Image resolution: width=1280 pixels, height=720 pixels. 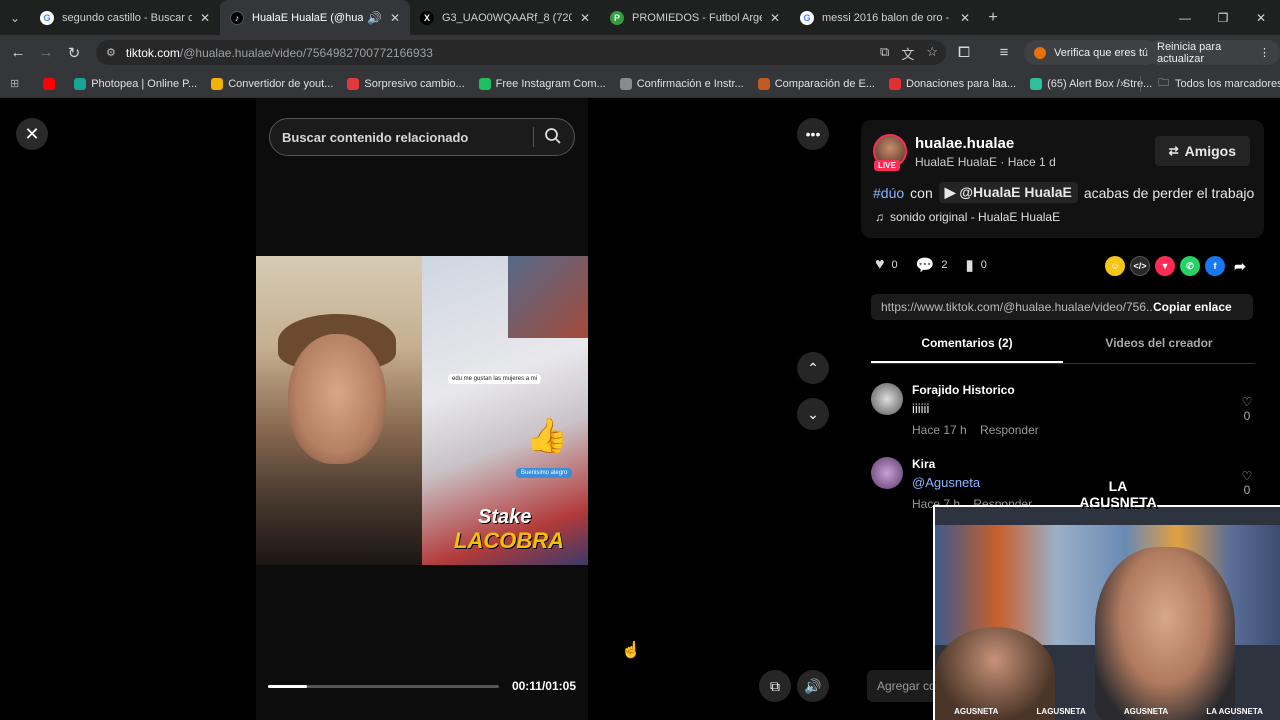 I want to click on save-button: ▮ 0, so click(x=975, y=265).